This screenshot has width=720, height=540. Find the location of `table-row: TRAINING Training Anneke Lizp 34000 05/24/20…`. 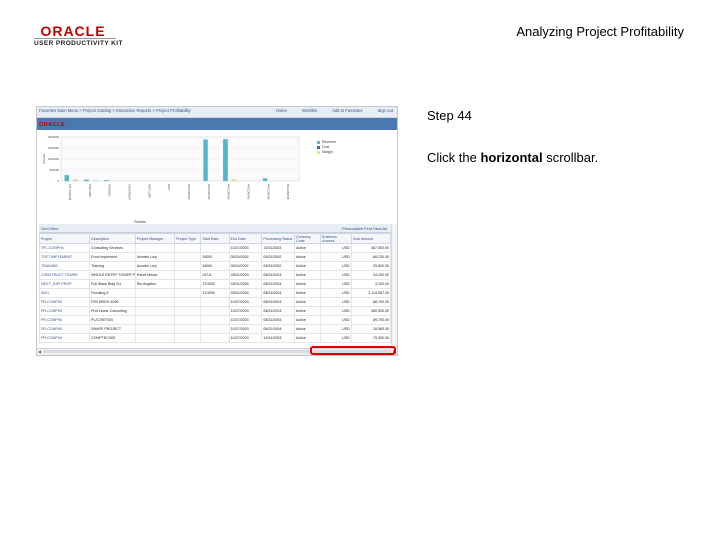

table-row: TRAINING Training Anneke Lizp 34000 05/24/20… is located at coordinates (215, 266).